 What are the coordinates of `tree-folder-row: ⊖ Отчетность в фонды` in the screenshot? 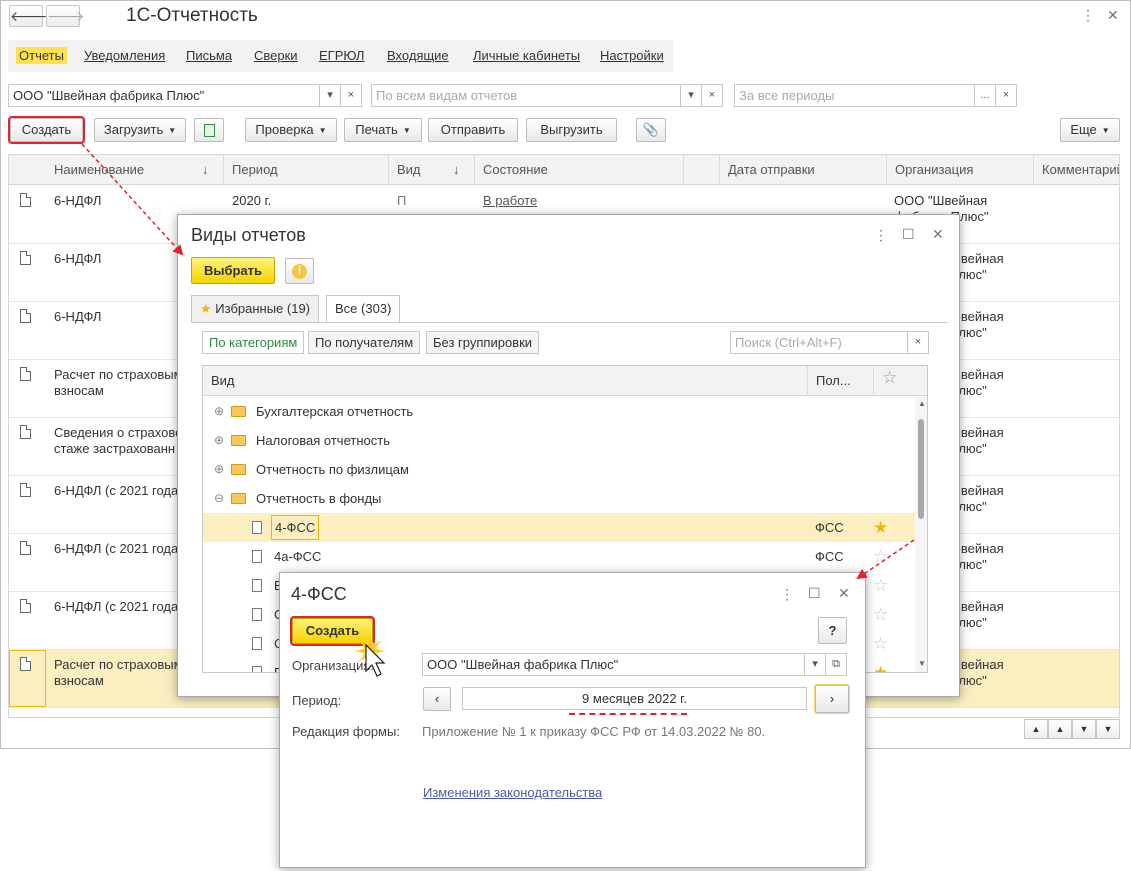 It's located at (559, 498).